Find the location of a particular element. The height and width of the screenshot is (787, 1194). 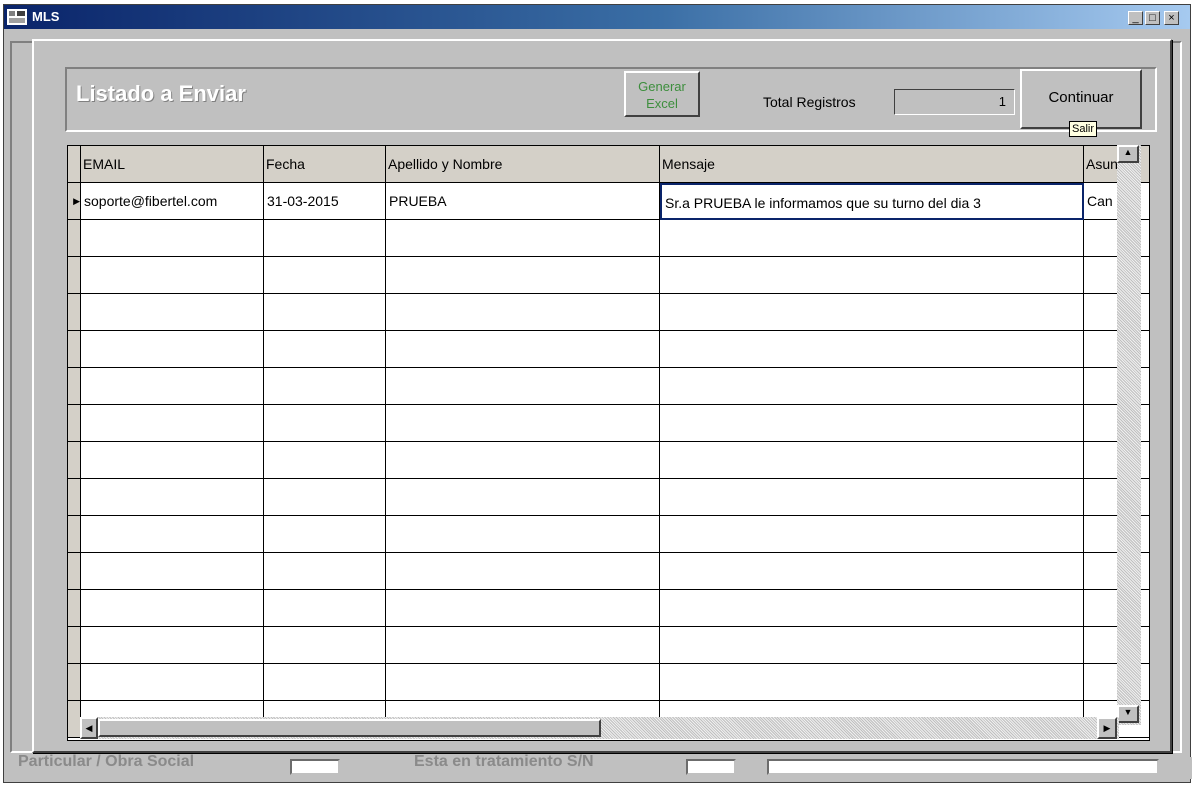

arrow-right-icon: ▶ is located at coordinates (1107, 728).